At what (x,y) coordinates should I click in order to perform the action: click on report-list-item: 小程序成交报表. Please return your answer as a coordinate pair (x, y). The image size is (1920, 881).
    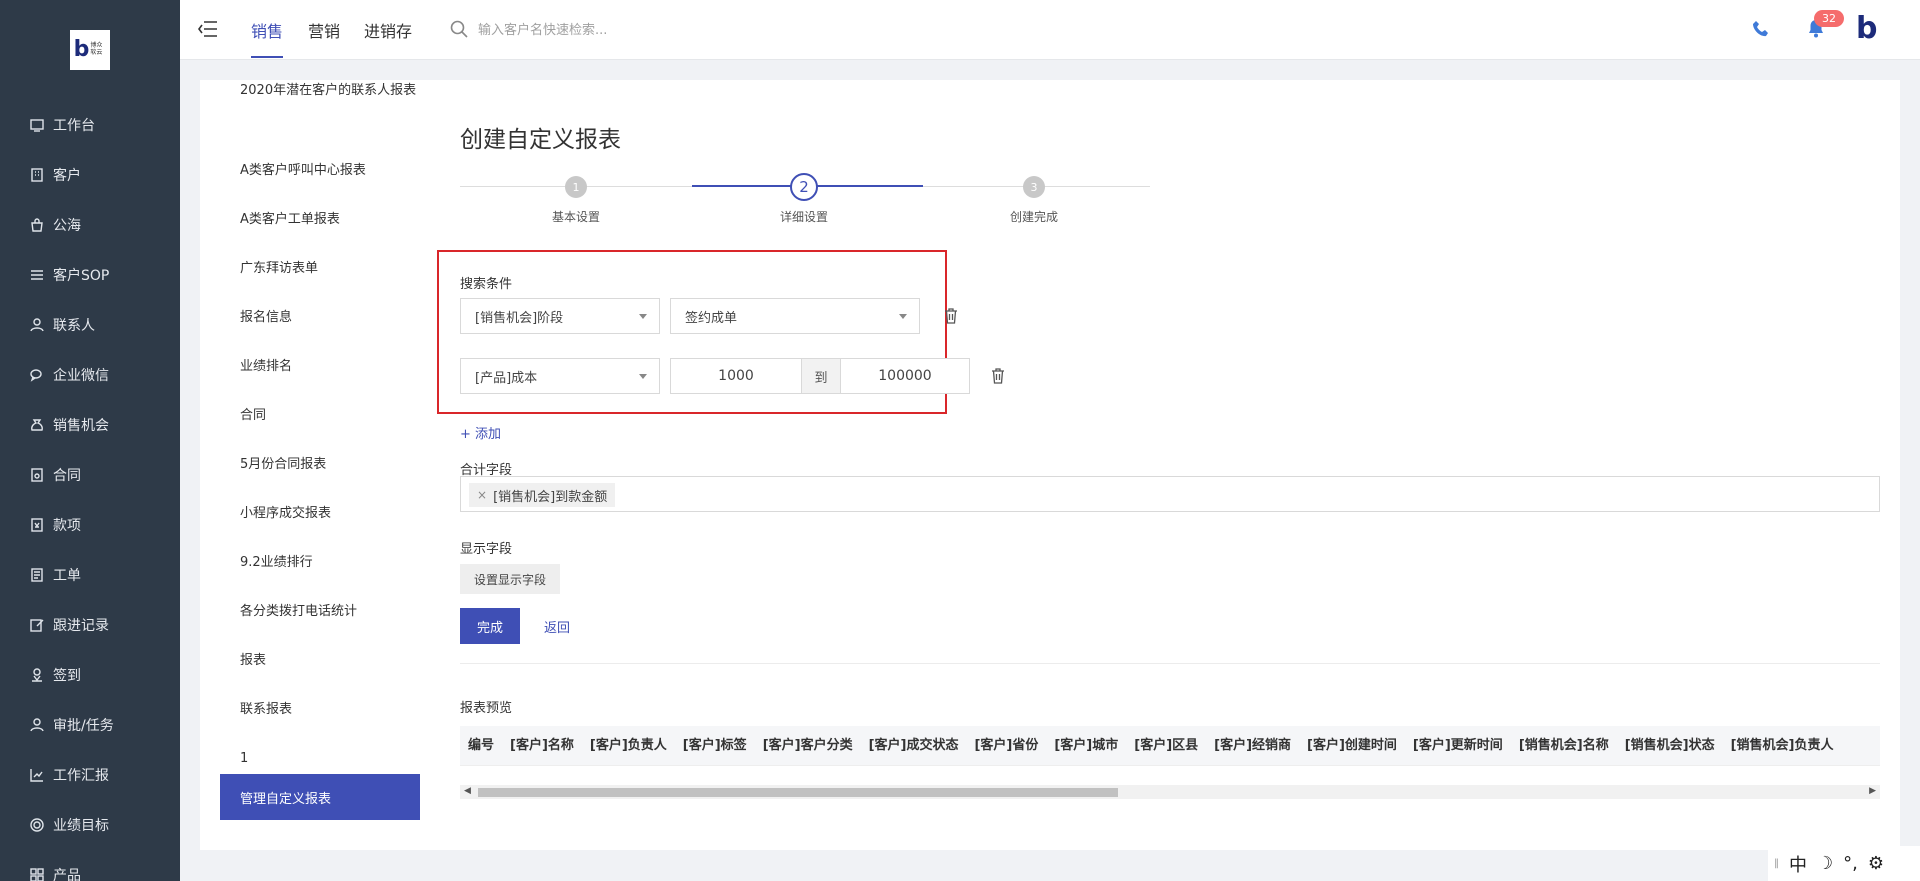
    Looking at the image, I should click on (330, 513).